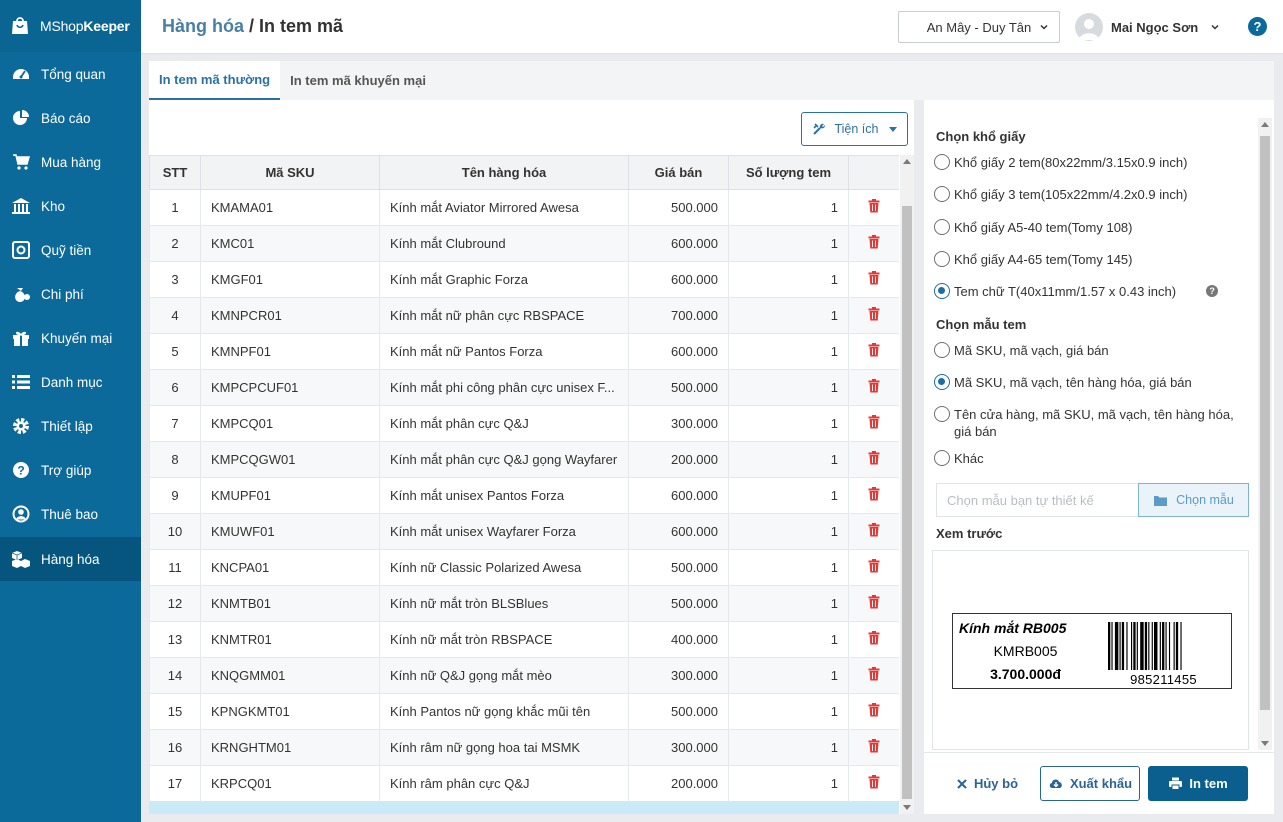  I want to click on choose-template-button: Chọn mẫu, so click(1193, 500).